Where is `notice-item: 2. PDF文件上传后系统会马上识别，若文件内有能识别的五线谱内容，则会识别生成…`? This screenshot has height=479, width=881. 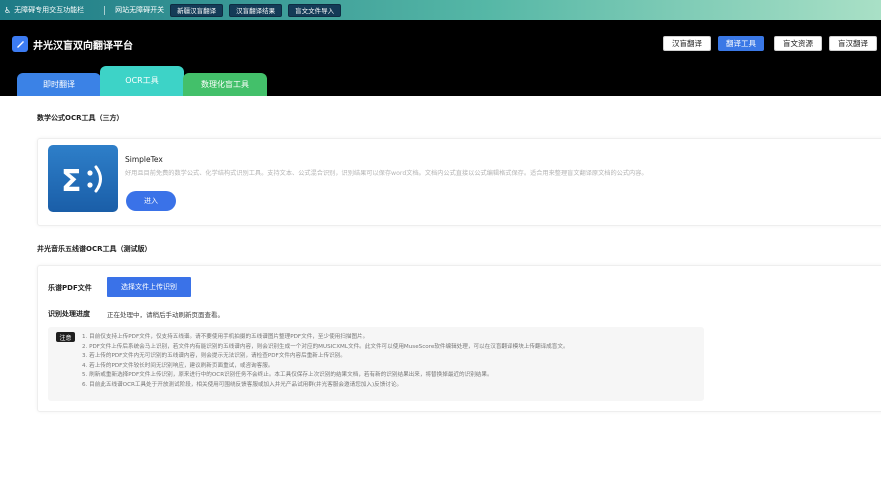 notice-item: 2. PDF文件上传后系统会马上识别，若文件内有能识别的五线谱内容，则会识别生成… is located at coordinates (325, 346).